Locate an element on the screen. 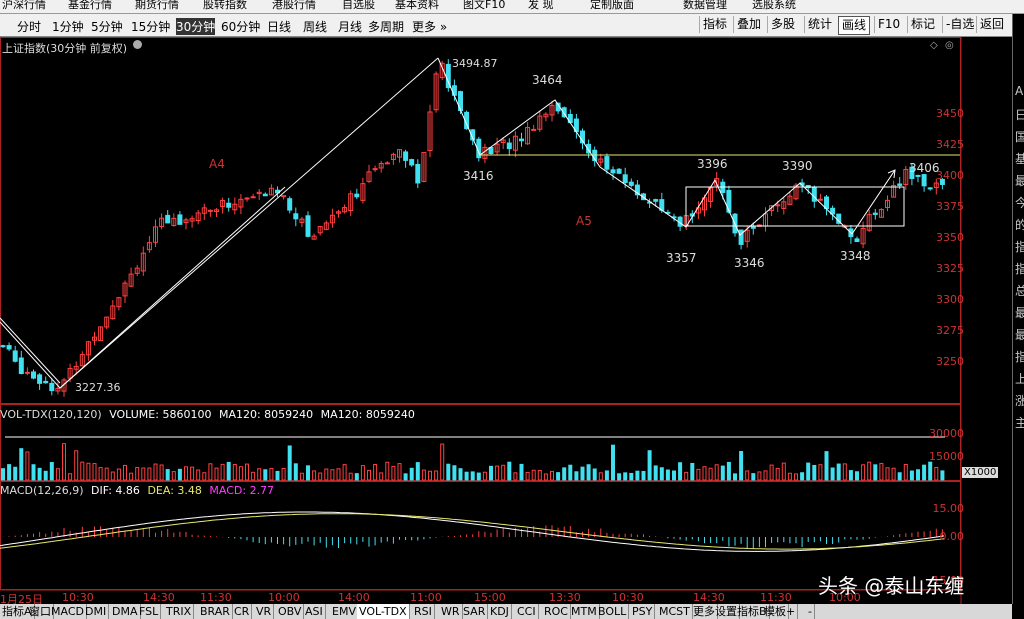 The height and width of the screenshot is (619, 1024). top-menu-item: 股转指数 is located at coordinates (225, 6).